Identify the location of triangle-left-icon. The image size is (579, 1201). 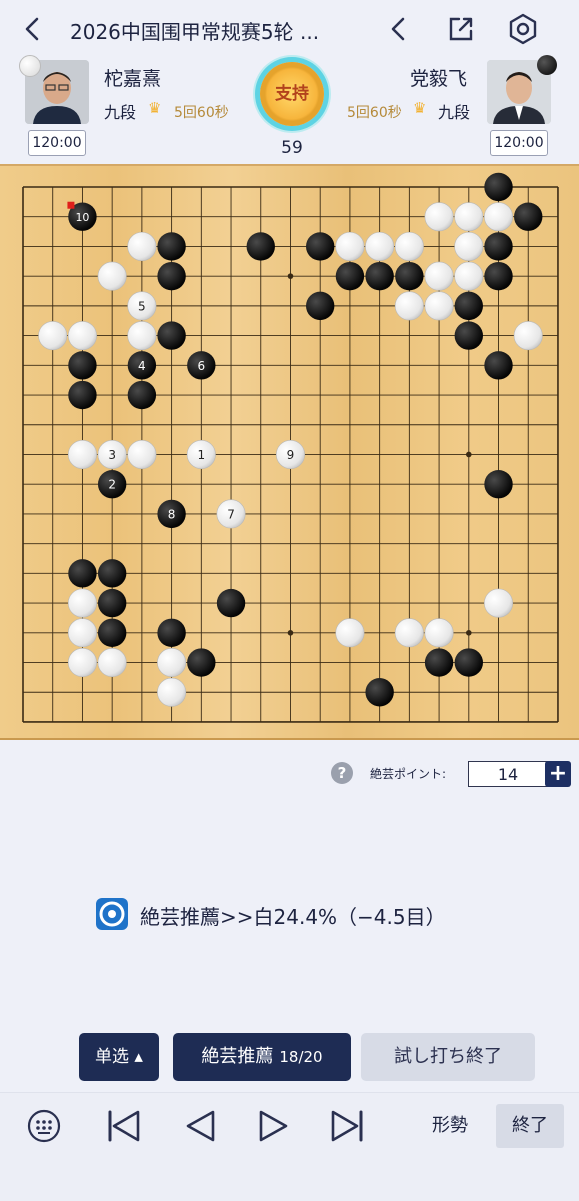
(200, 1126).